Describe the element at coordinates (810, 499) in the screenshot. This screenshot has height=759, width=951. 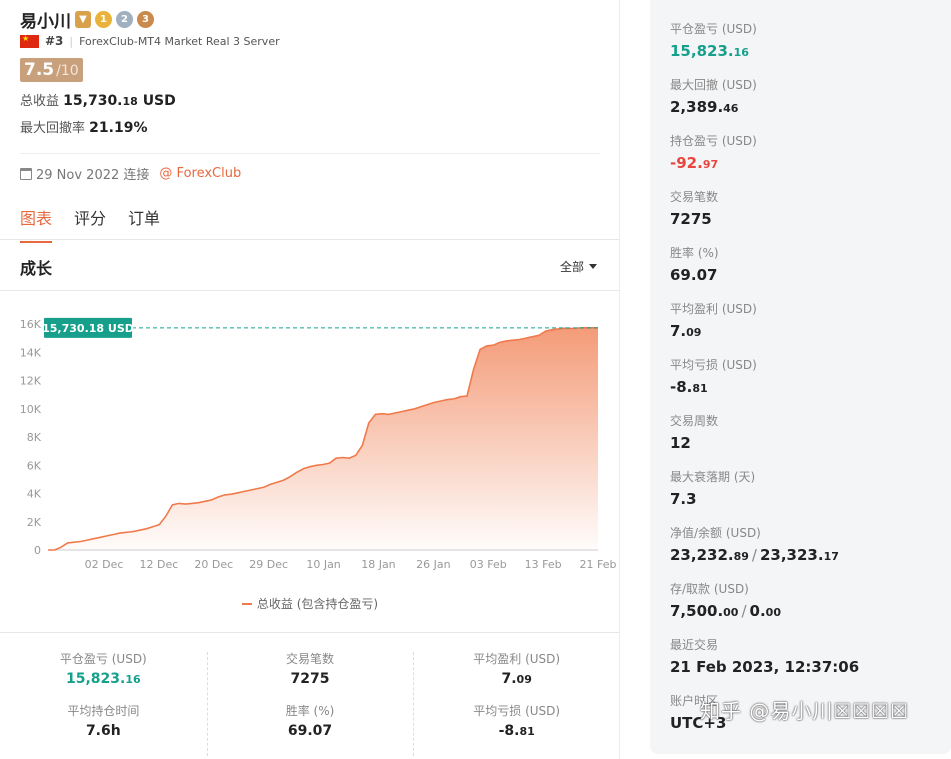
I see `sidebar-stat-value: 7.3` at that location.